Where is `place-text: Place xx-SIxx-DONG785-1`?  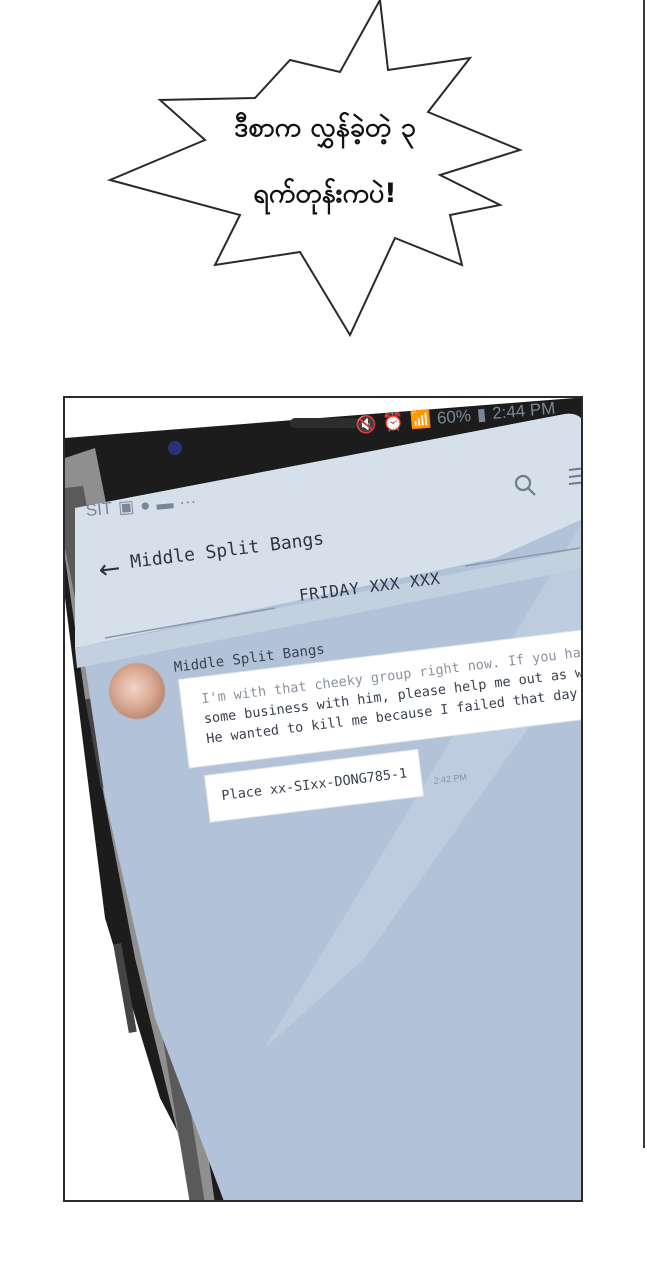
place-text: Place xx-SIxx-DONG785-1 is located at coordinates (314, 785).